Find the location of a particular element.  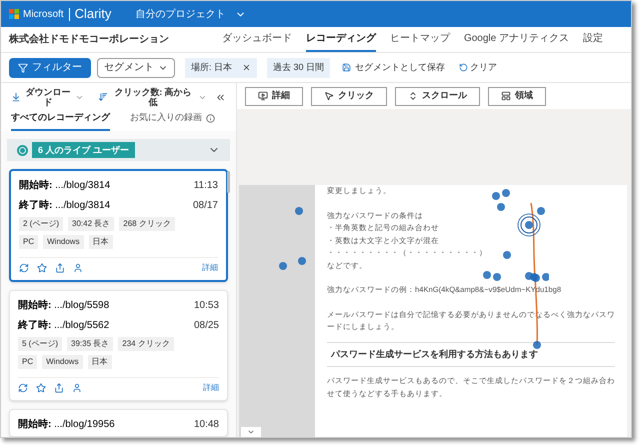

clear-button: クリア is located at coordinates (478, 67).